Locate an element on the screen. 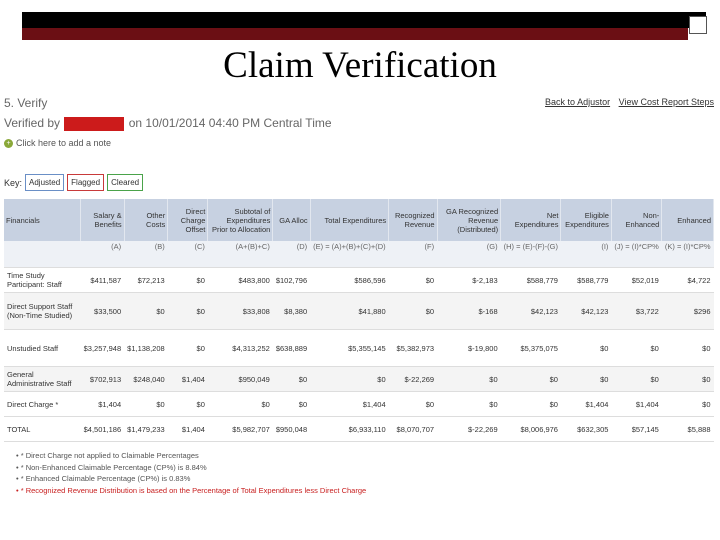 The image size is (720, 540). key-flagged: Flagged is located at coordinates (86, 182).